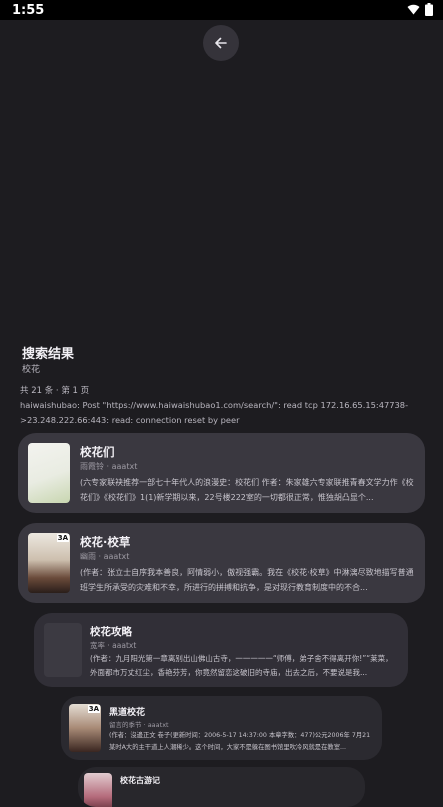  What do you see at coordinates (127, 713) in the screenshot?
I see `book-title: 黑道校花` at bounding box center [127, 713].